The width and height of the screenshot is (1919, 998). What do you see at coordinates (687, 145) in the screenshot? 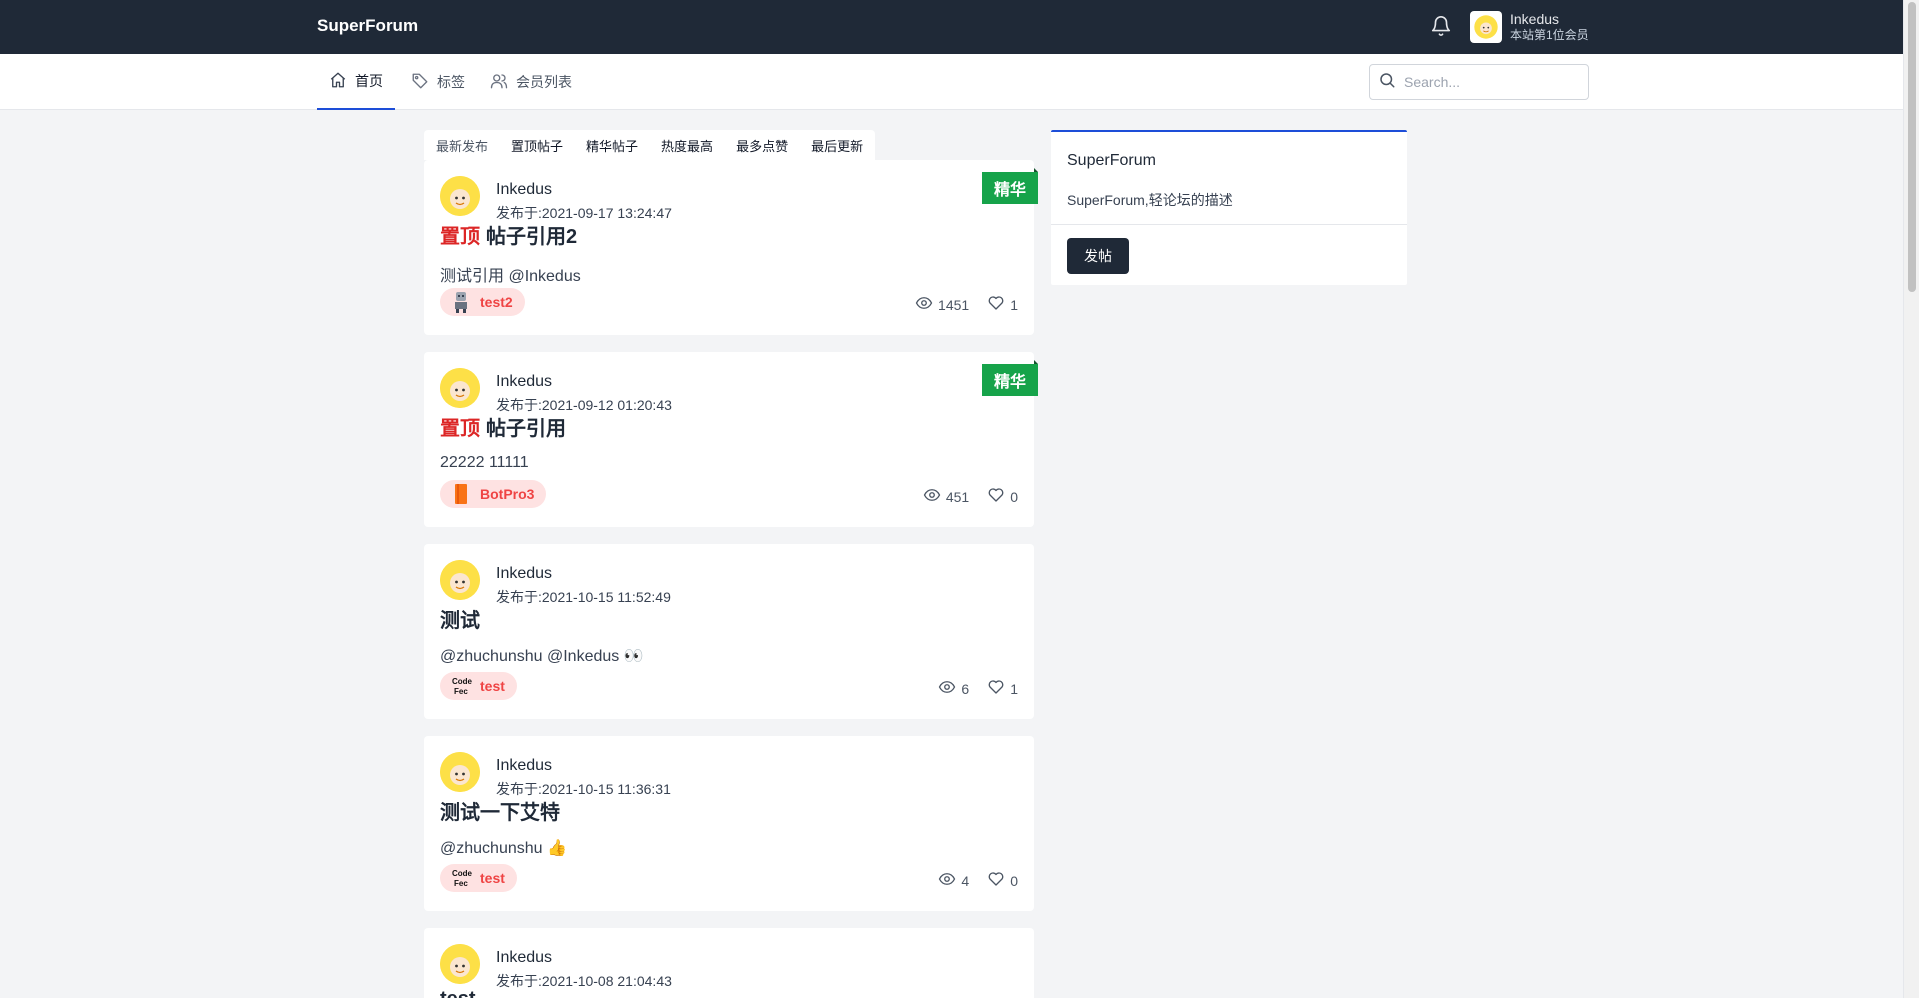
I see `tab-hottest: 热度最高` at bounding box center [687, 145].